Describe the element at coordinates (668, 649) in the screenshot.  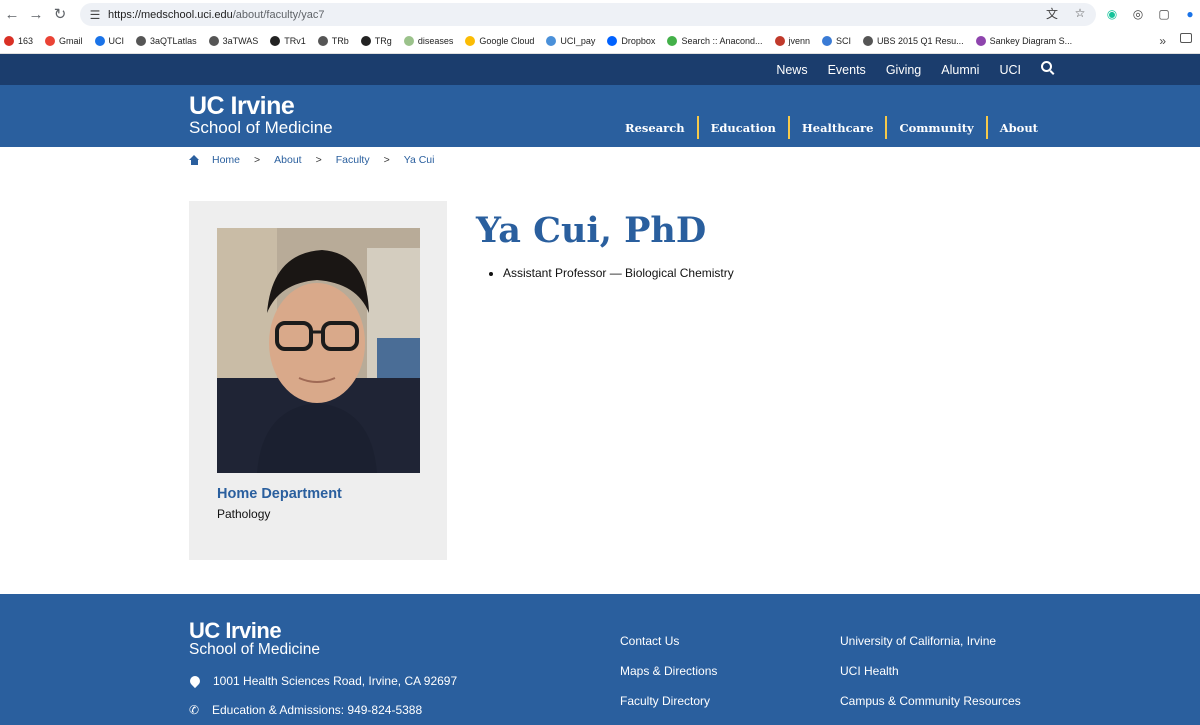
I see `footer-link-contact-us: Contact Us` at that location.